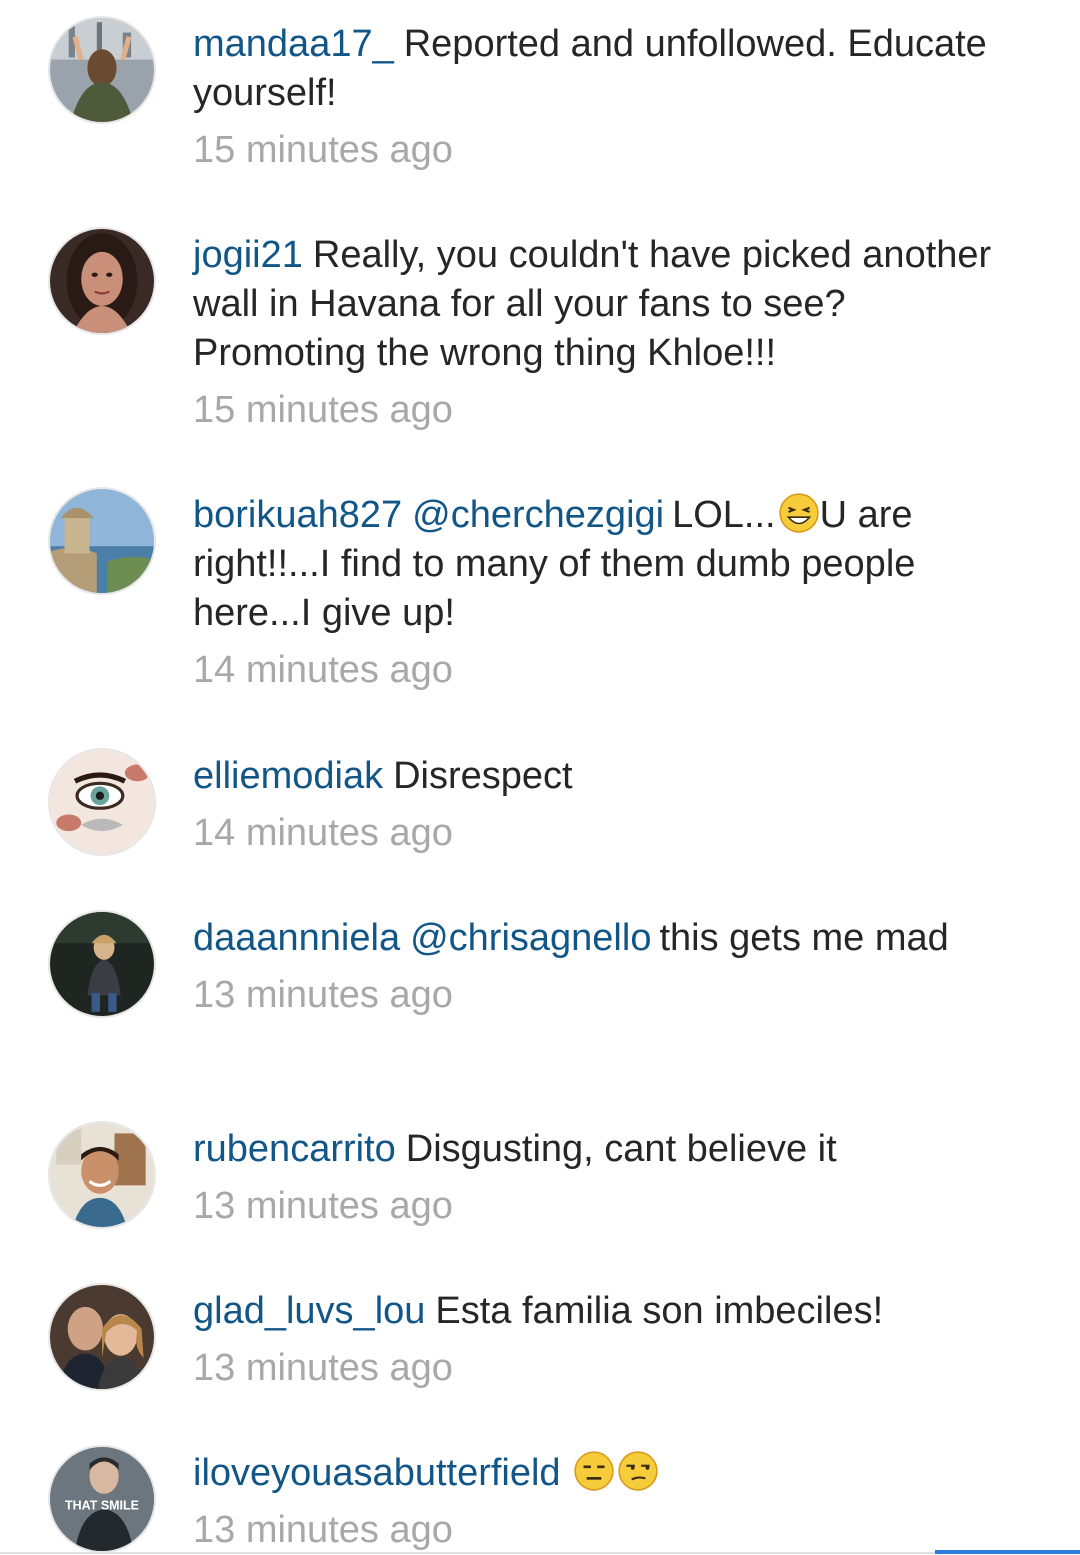 The image size is (1080, 1555). What do you see at coordinates (297, 515) in the screenshot?
I see `comment-username: borikuah827` at bounding box center [297, 515].